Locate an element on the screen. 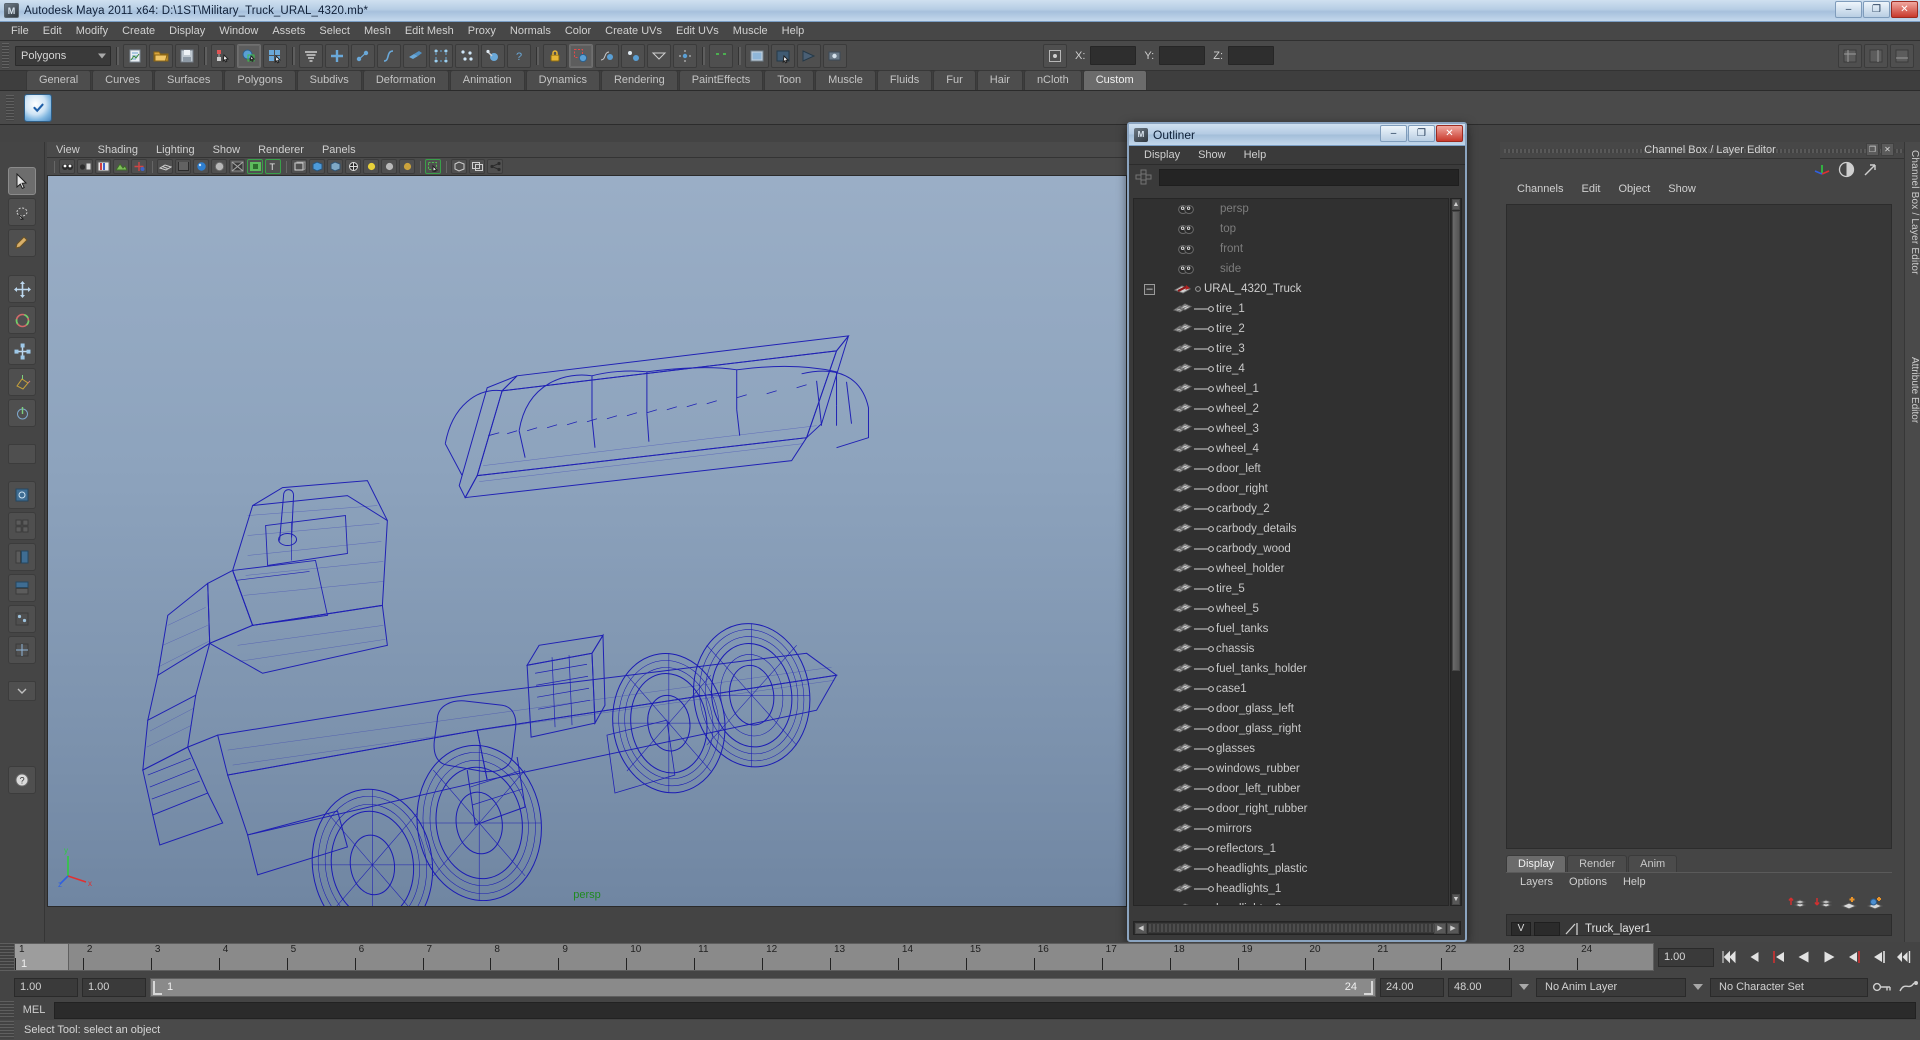 The width and height of the screenshot is (1920, 1040). toolbar-grip is located at coordinates (5, 55).